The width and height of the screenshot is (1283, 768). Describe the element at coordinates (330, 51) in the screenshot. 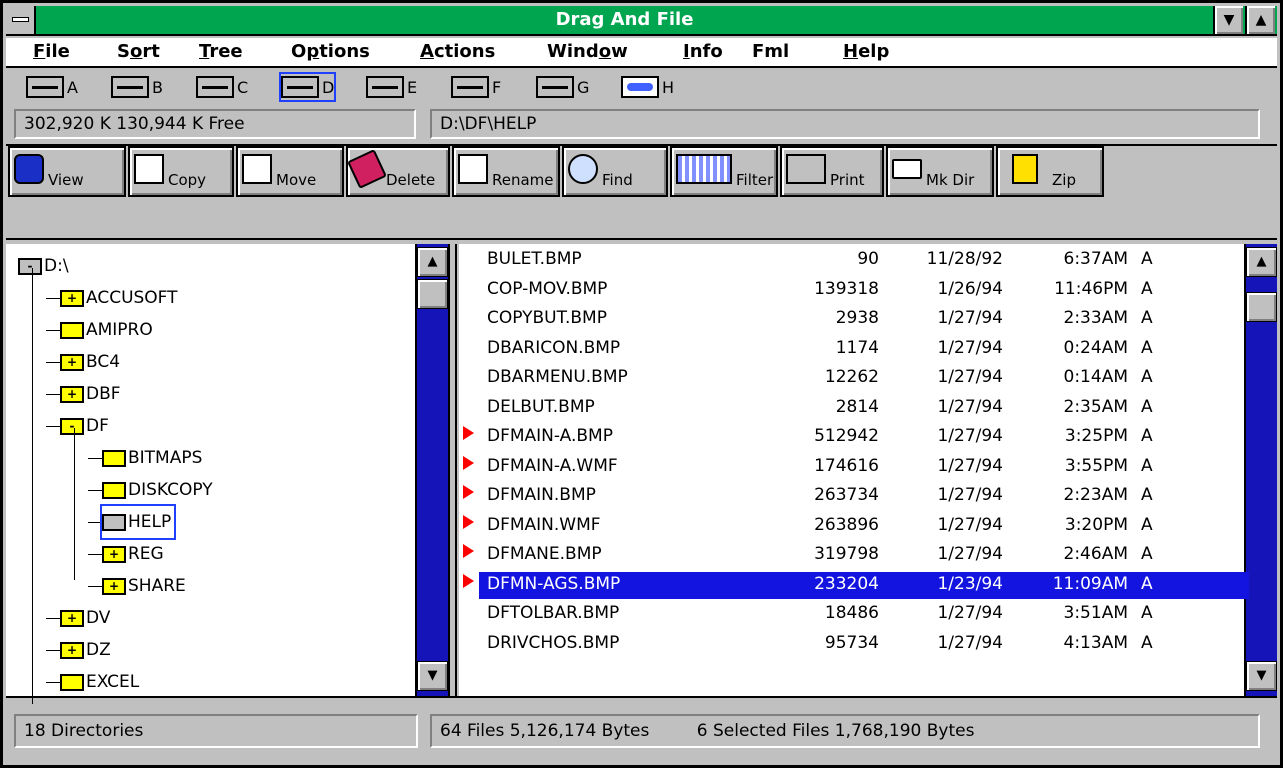

I see `menu-options: Options` at that location.